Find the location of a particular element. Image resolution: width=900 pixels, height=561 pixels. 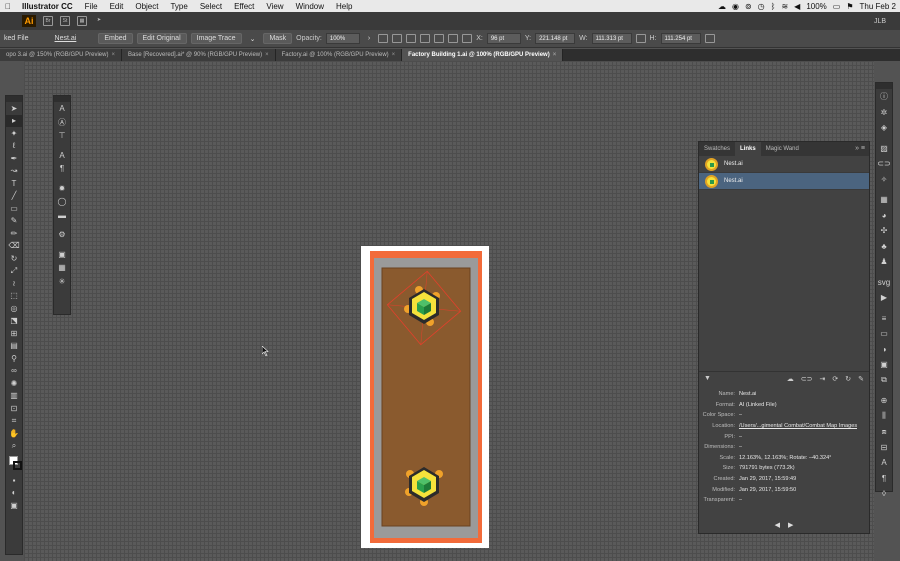

menu-object: Object is located at coordinates (146, 6).